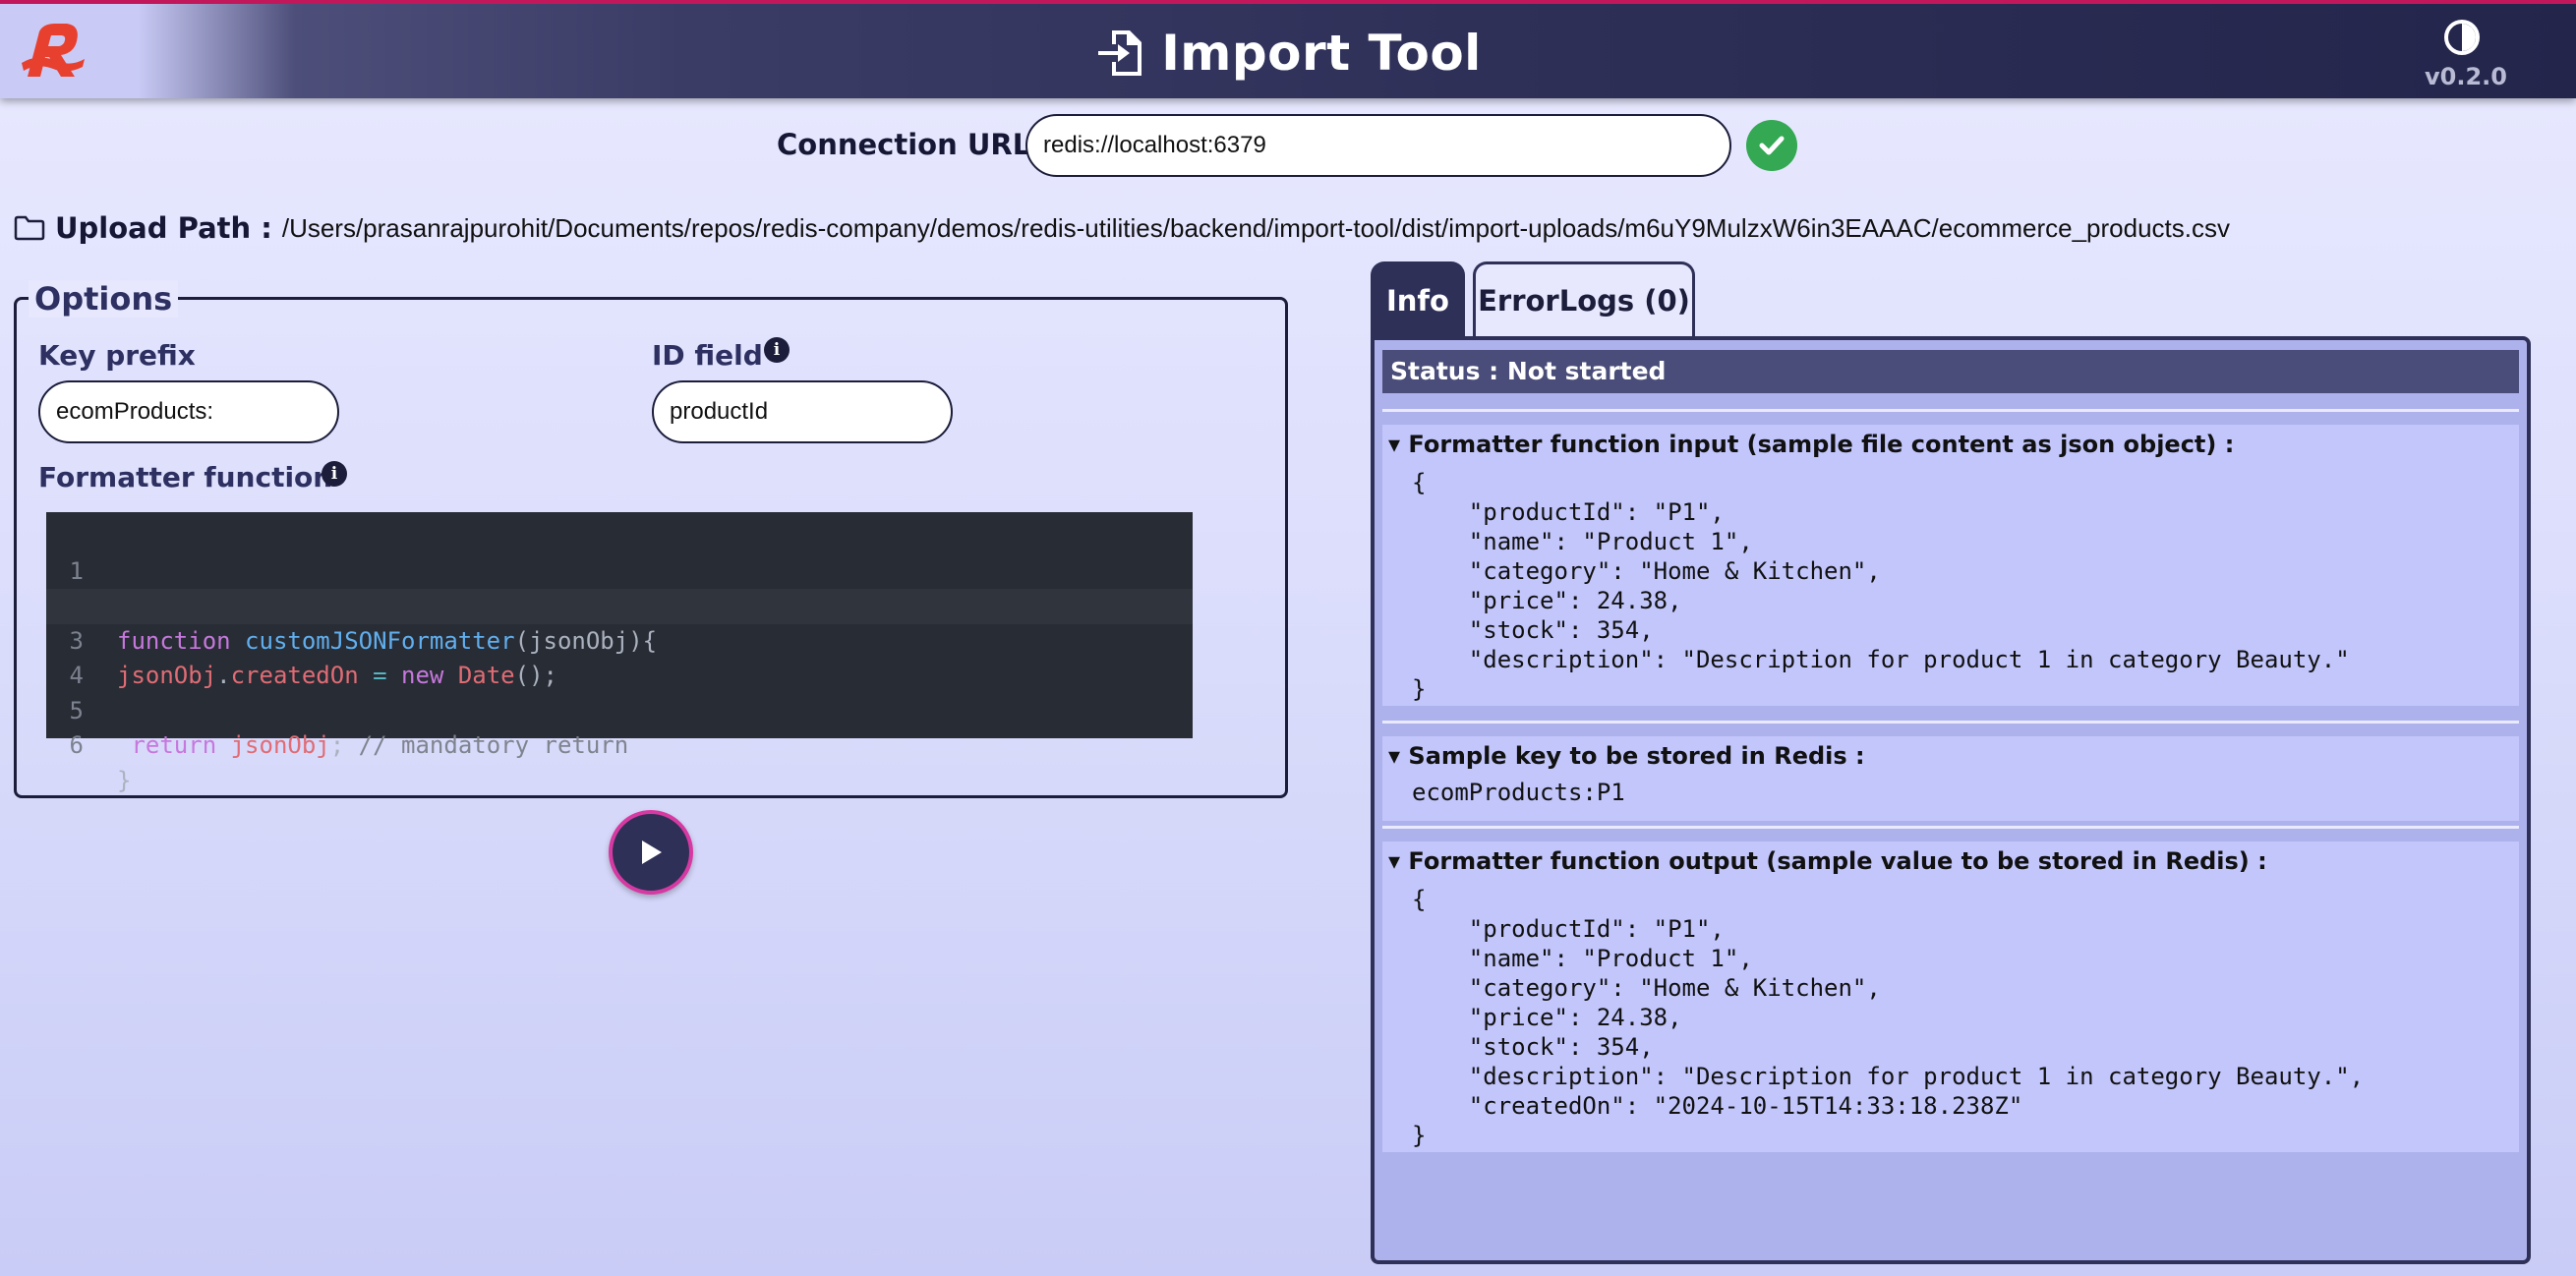 The height and width of the screenshot is (1276, 2576). Describe the element at coordinates (1378, 145) in the screenshot. I see `connection-url-input` at that location.